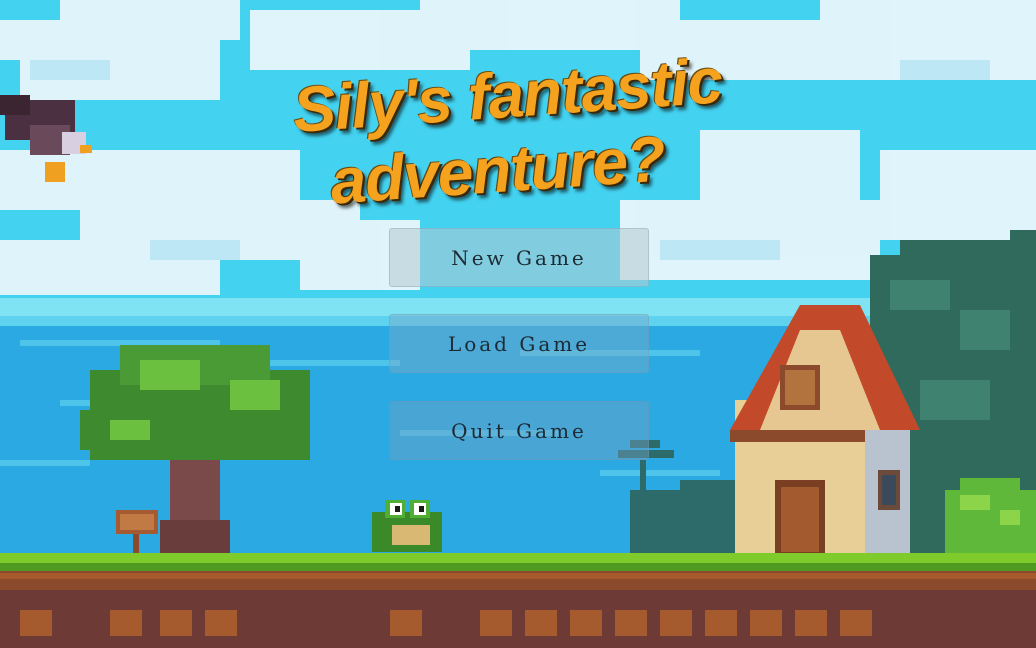 The height and width of the screenshot is (648, 1036). Describe the element at coordinates (519, 343) in the screenshot. I see `load-game-button: Load Game` at that location.